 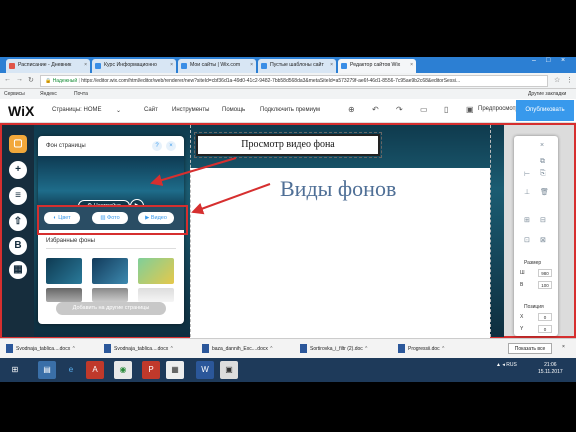 What do you see at coordinates (71, 370) in the screenshot?
I see `ie-icon: e` at bounding box center [71, 370].